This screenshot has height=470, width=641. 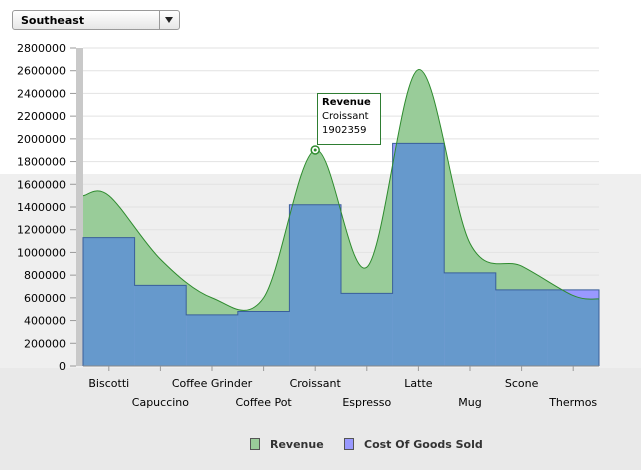 I want to click on y-tick-label: 400000, so click(x=45, y=321).